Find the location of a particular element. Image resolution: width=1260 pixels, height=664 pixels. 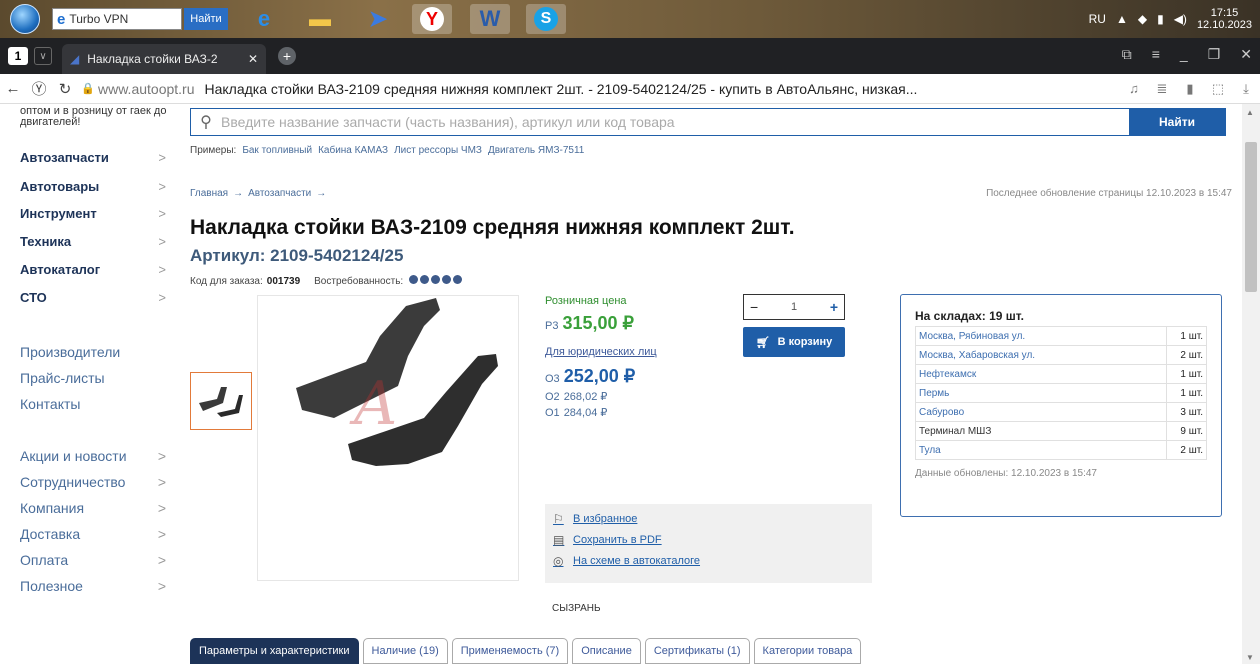

warehouse-name: Москва, Хабаровская ул. is located at coordinates (1041, 355).